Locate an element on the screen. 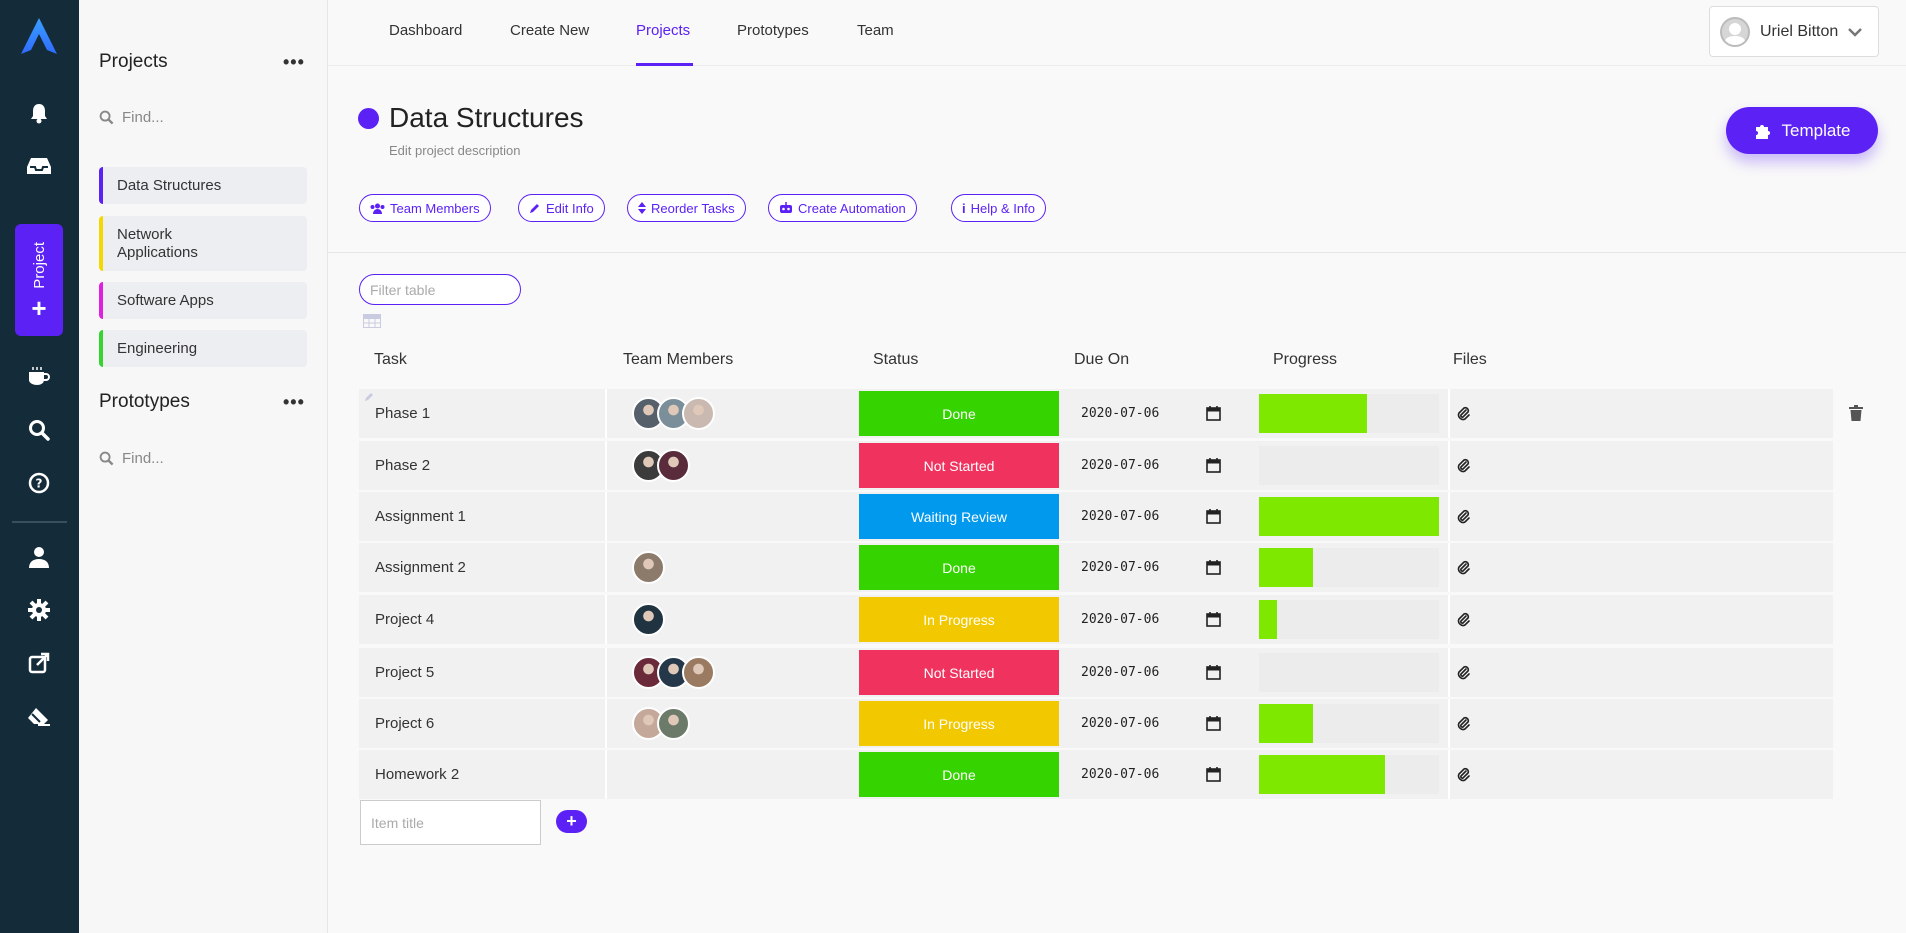 The image size is (1906, 933). project-description: Edit project description is located at coordinates (455, 150).